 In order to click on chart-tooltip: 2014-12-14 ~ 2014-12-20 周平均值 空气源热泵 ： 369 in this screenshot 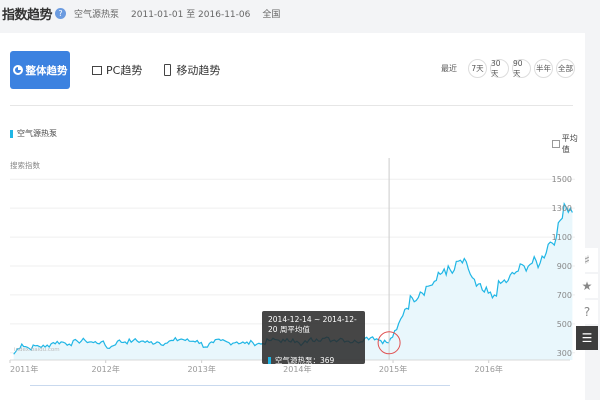, I will do `click(313, 338)`.